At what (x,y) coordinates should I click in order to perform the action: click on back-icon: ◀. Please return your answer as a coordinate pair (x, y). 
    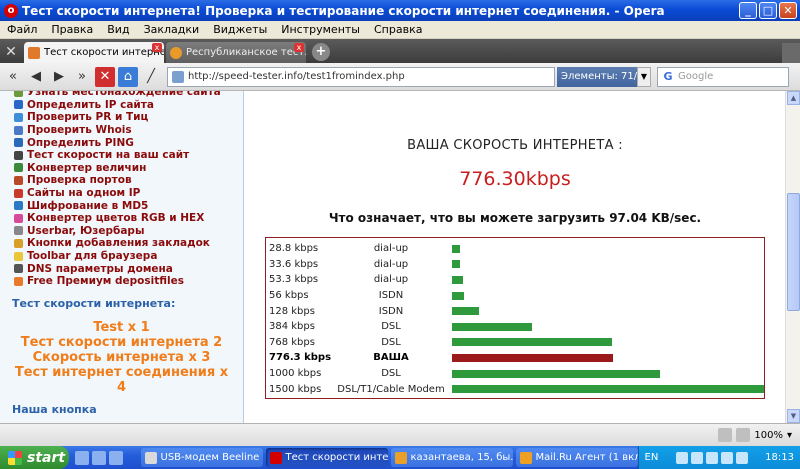
    Looking at the image, I should click on (36, 77).